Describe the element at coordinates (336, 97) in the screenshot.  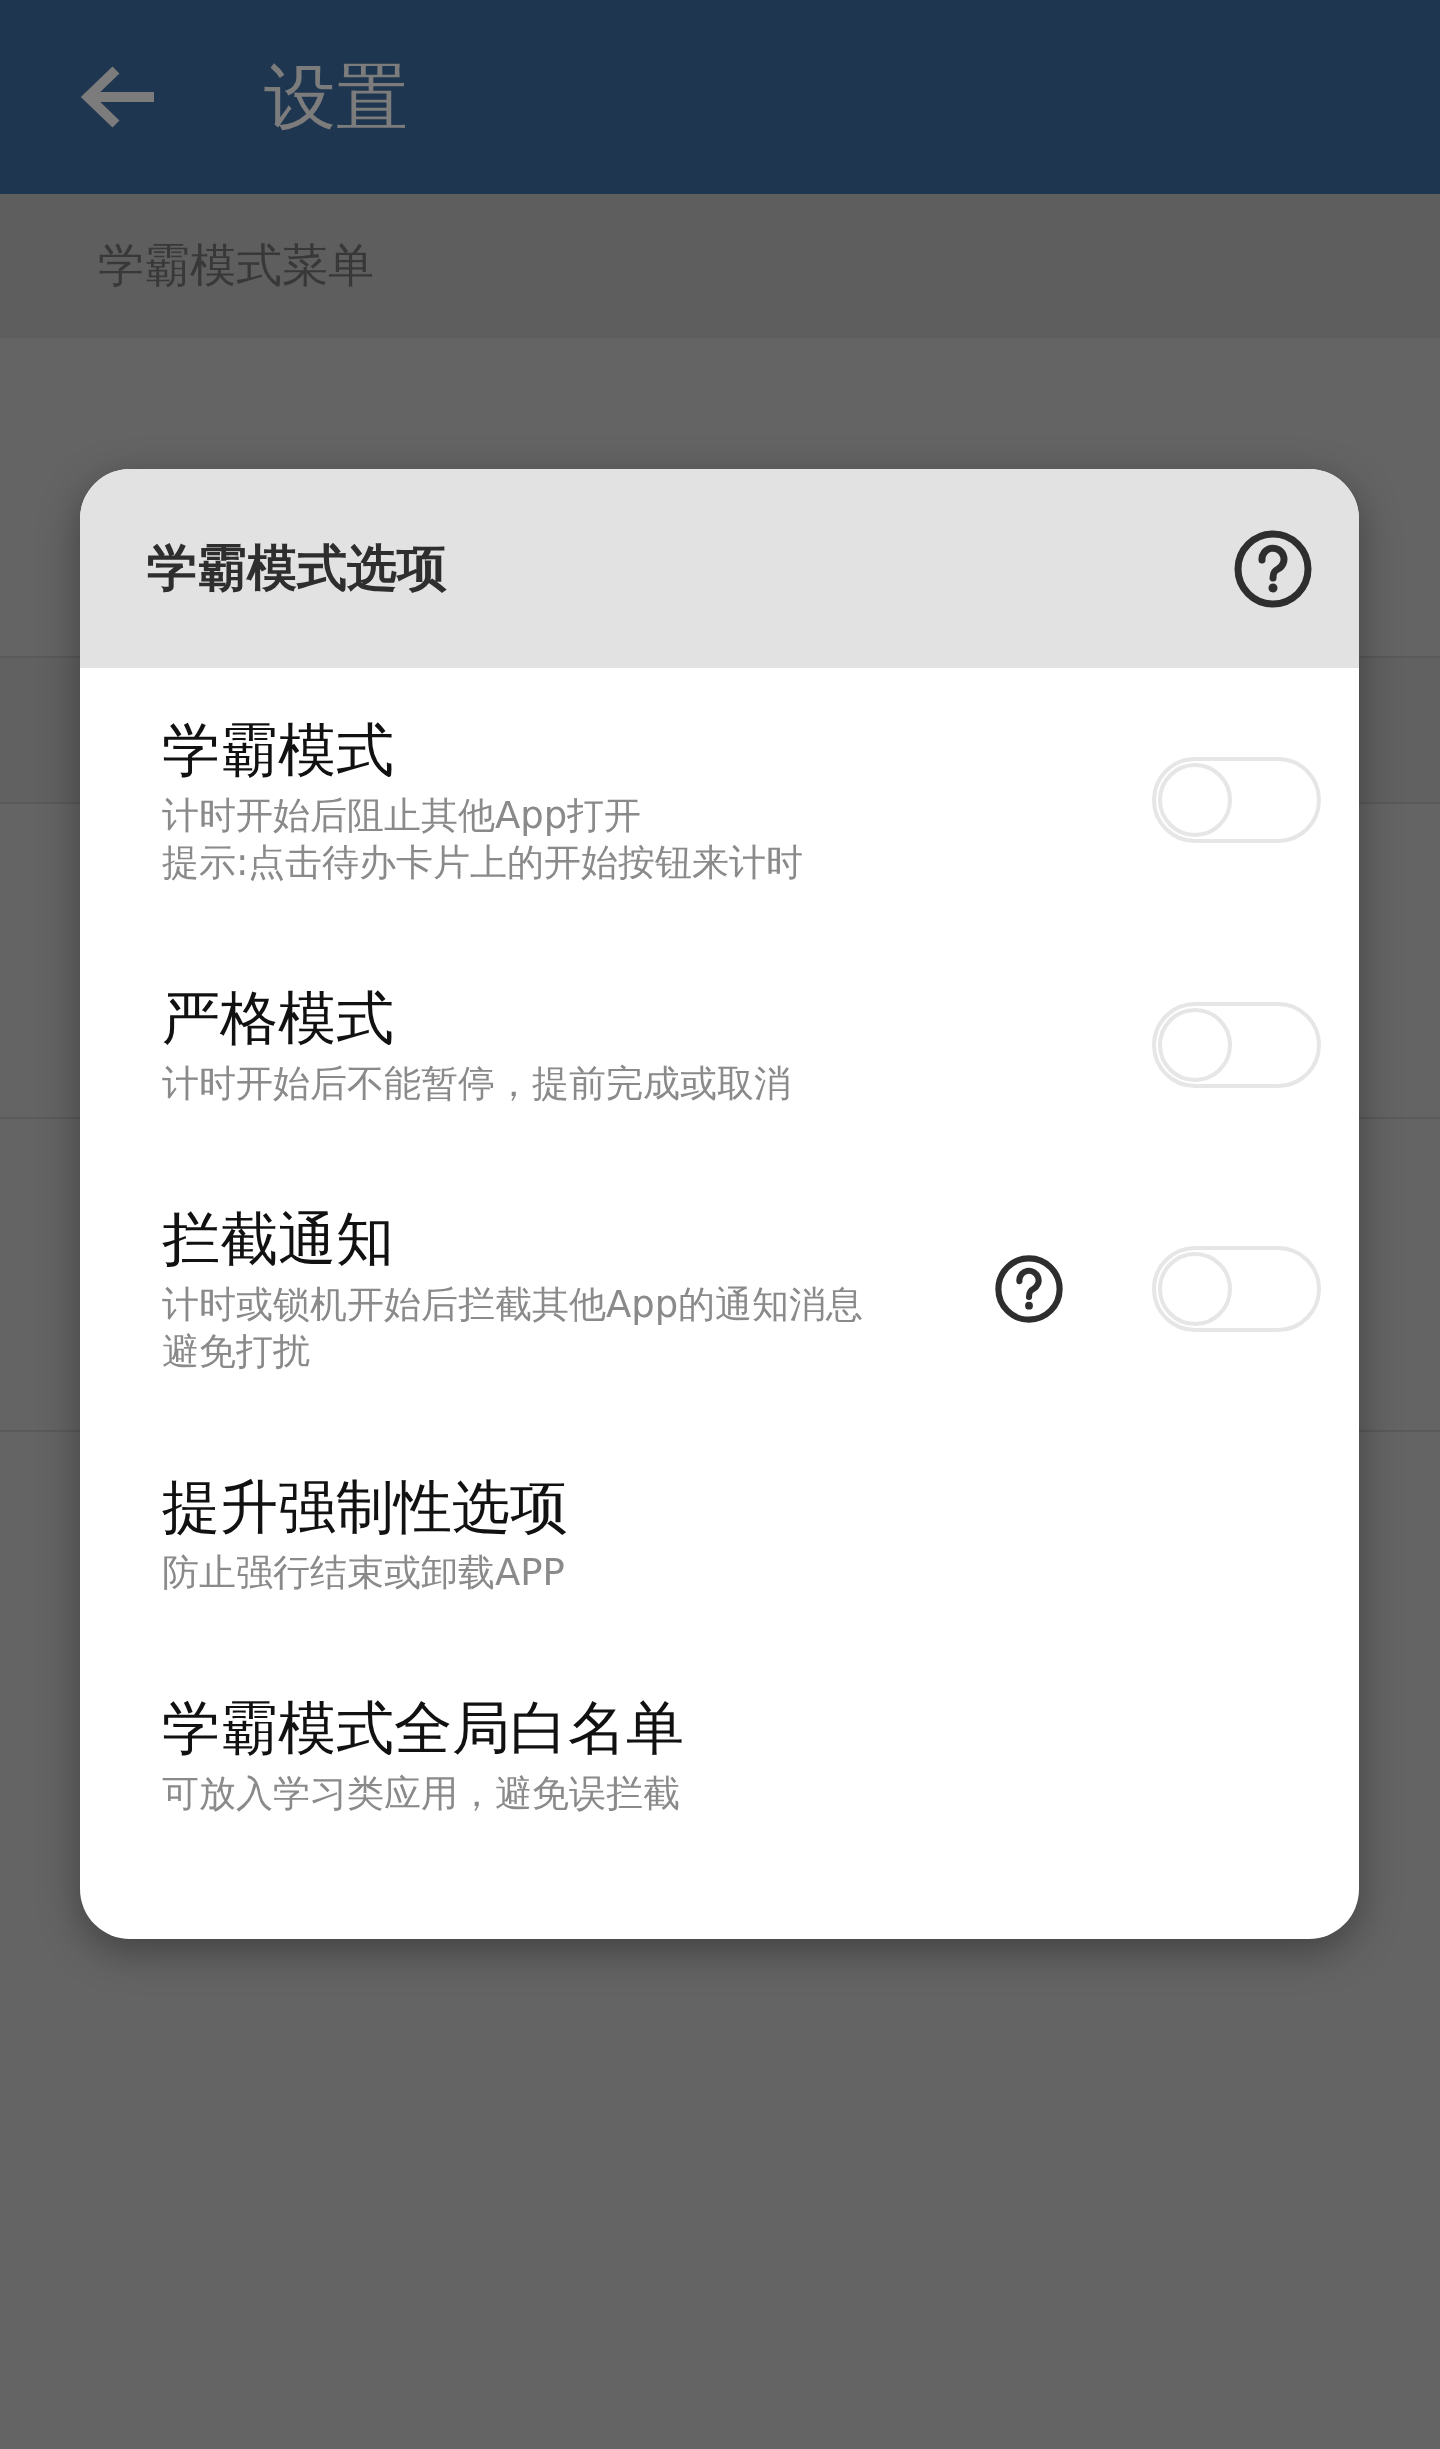
I see `page-title: 设置` at that location.